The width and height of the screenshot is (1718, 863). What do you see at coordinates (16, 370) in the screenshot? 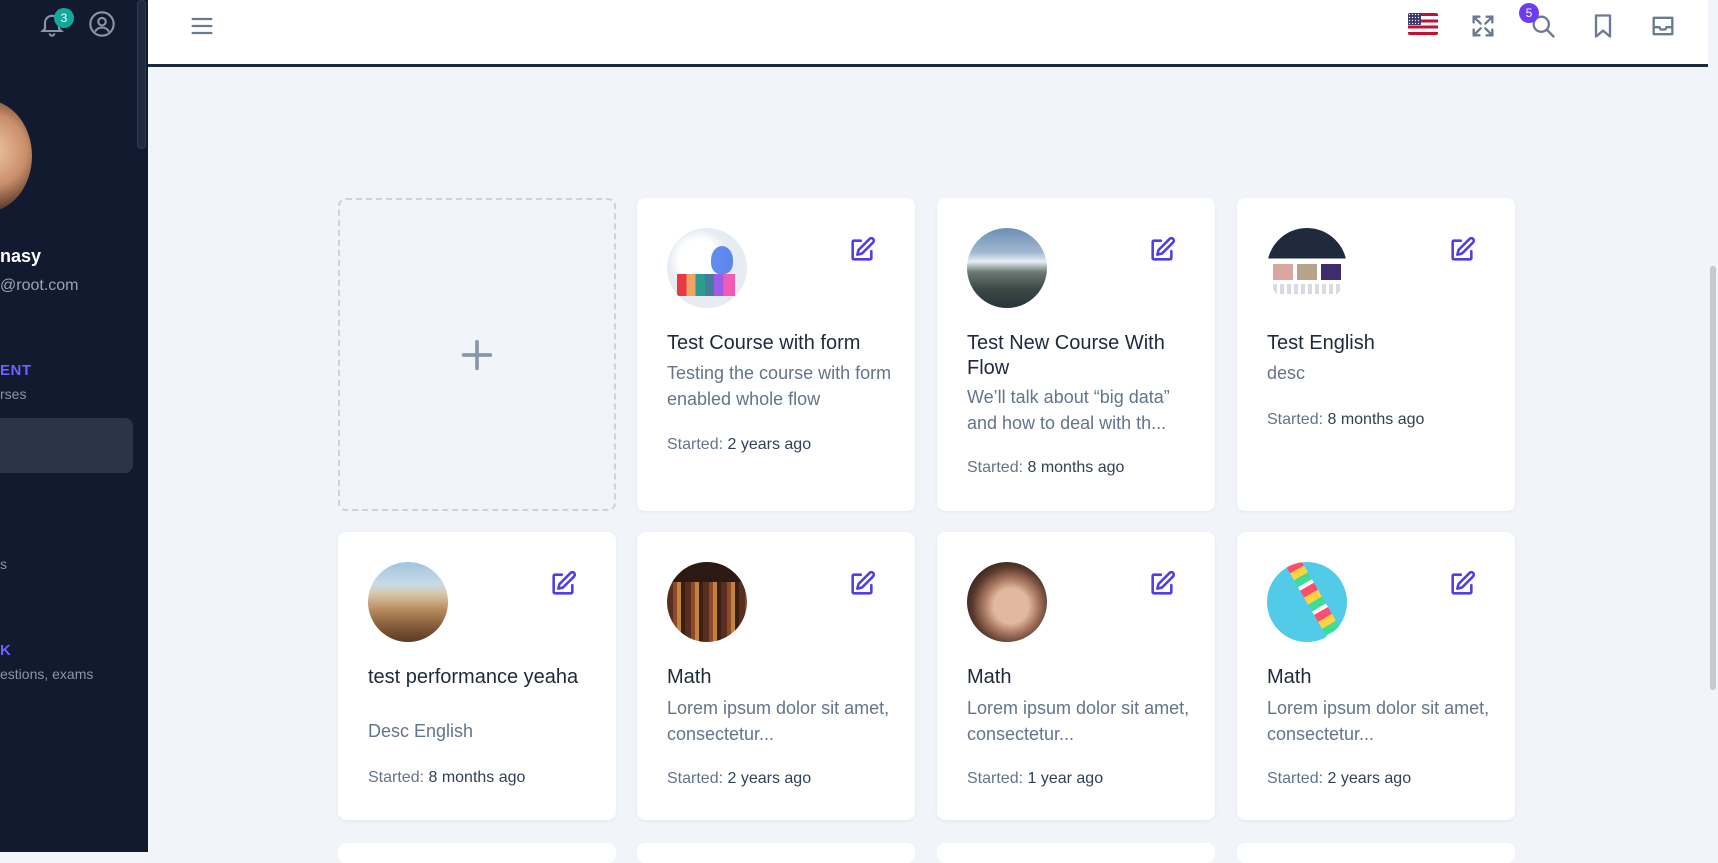
I see `nav-section-management: ENT` at bounding box center [16, 370].